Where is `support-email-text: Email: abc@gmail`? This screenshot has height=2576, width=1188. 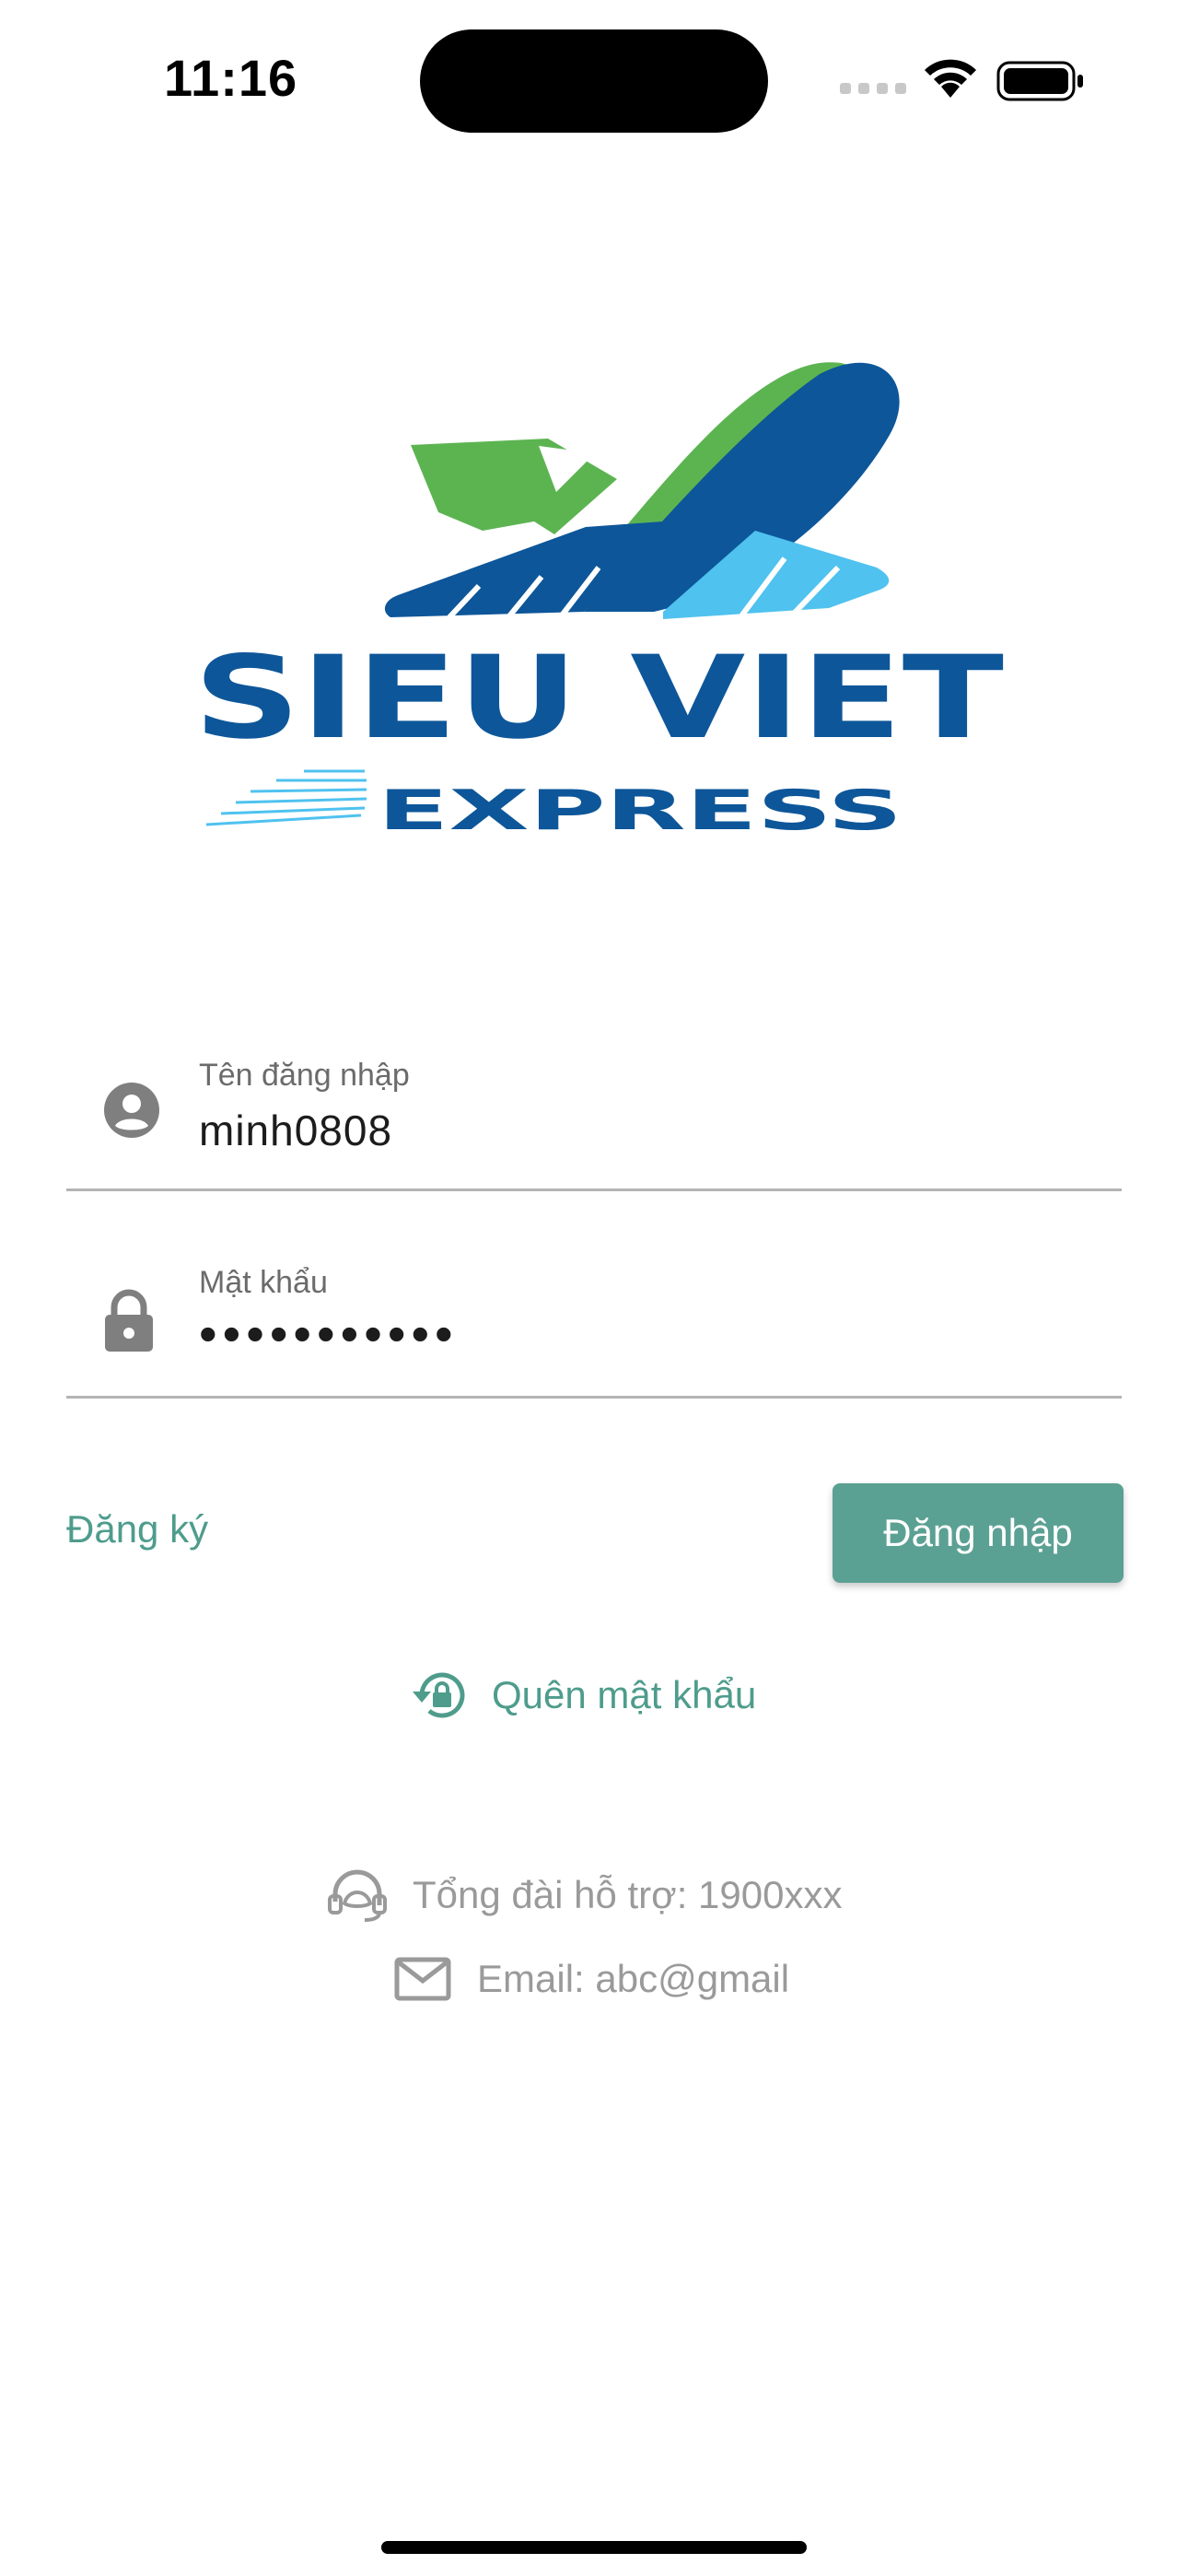
support-email-text: Email: abc@gmail is located at coordinates (633, 1979).